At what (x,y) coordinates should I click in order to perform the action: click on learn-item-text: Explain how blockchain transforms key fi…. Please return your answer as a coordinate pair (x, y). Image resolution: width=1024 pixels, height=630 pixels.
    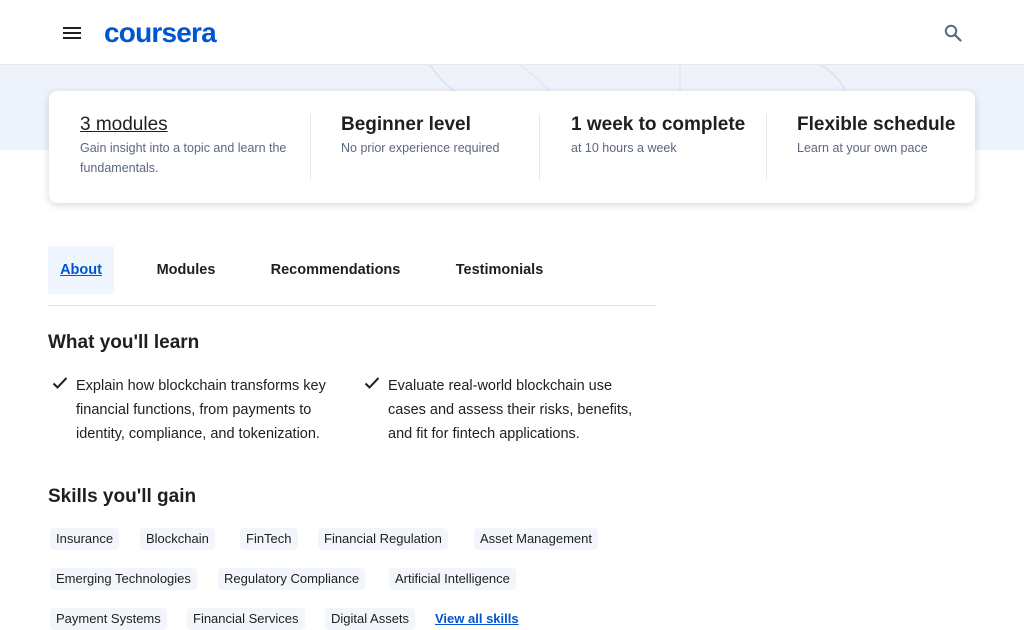
    Looking at the image, I should click on (201, 410).